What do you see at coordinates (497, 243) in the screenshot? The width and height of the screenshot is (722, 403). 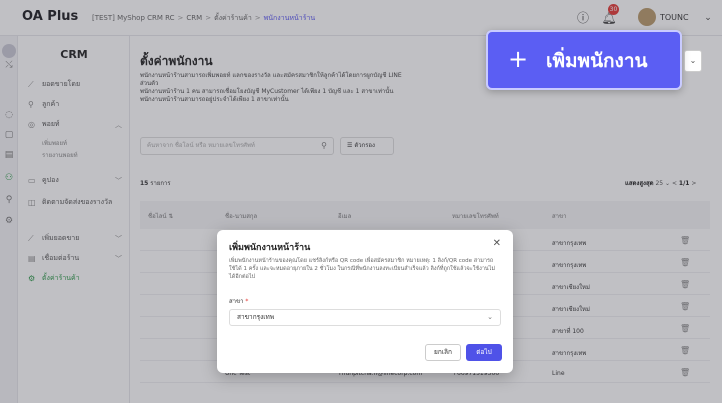 I see `close-icon: ✕` at bounding box center [497, 243].